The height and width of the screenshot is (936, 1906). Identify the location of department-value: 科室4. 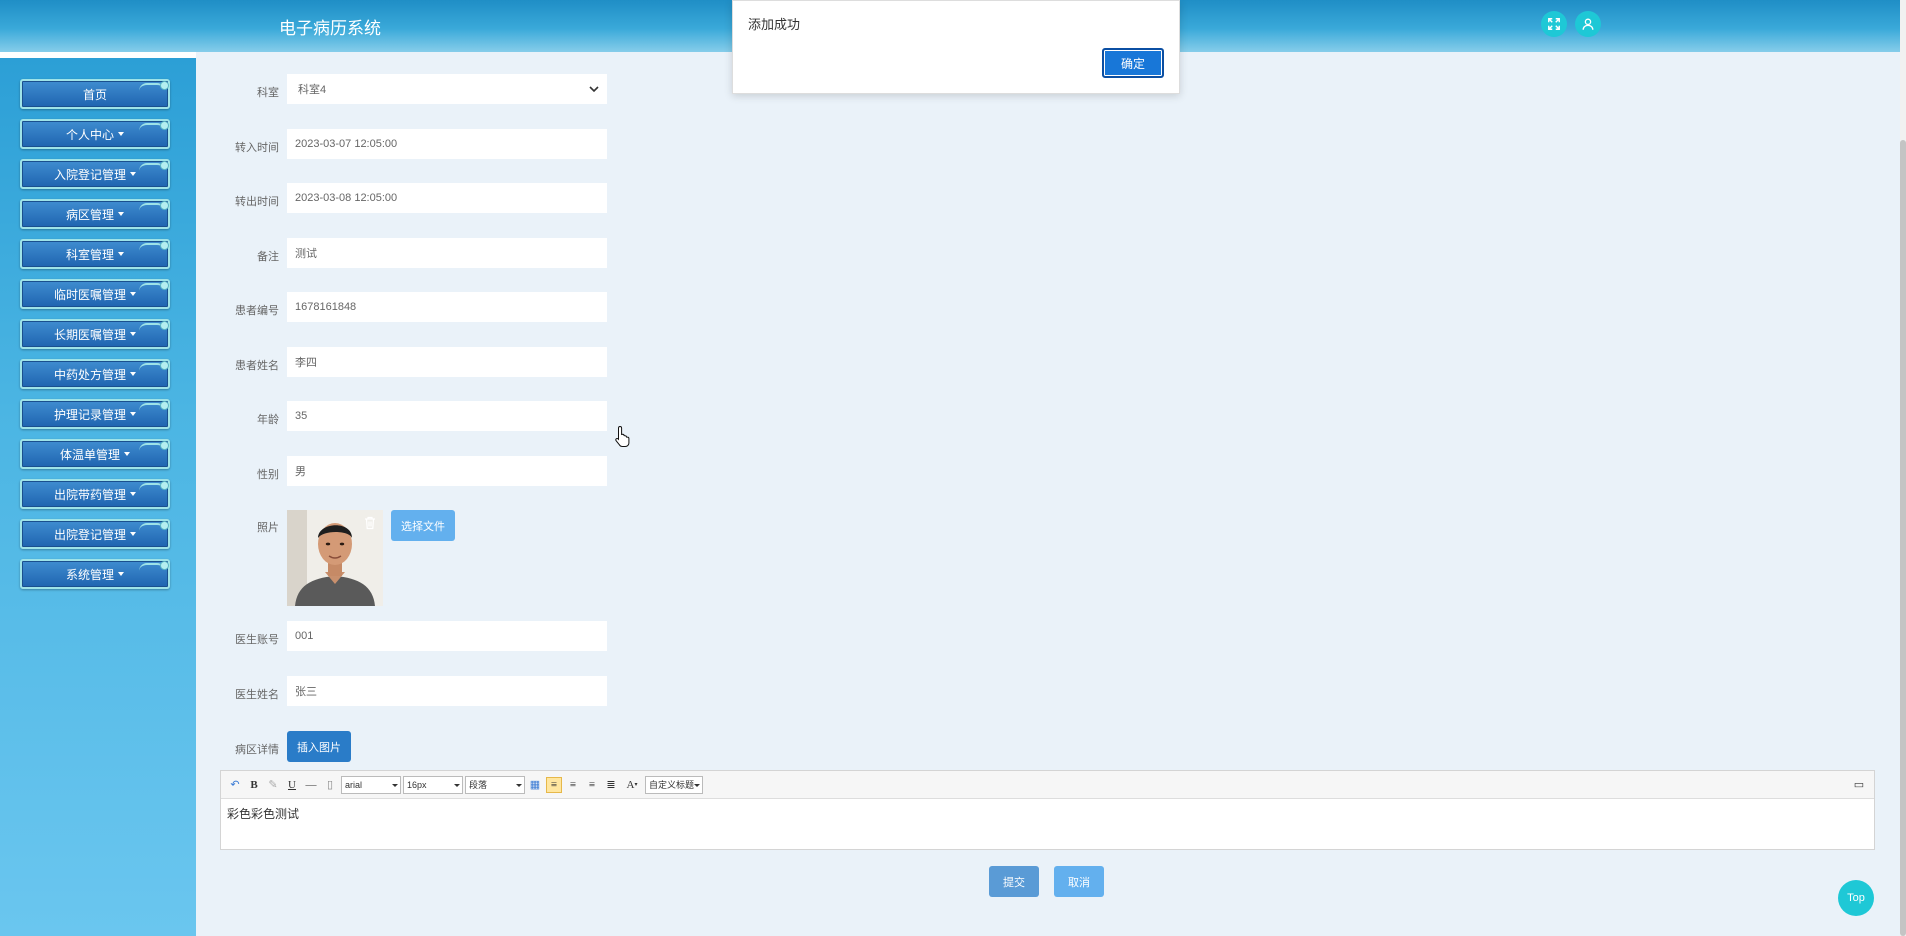
(312, 90).